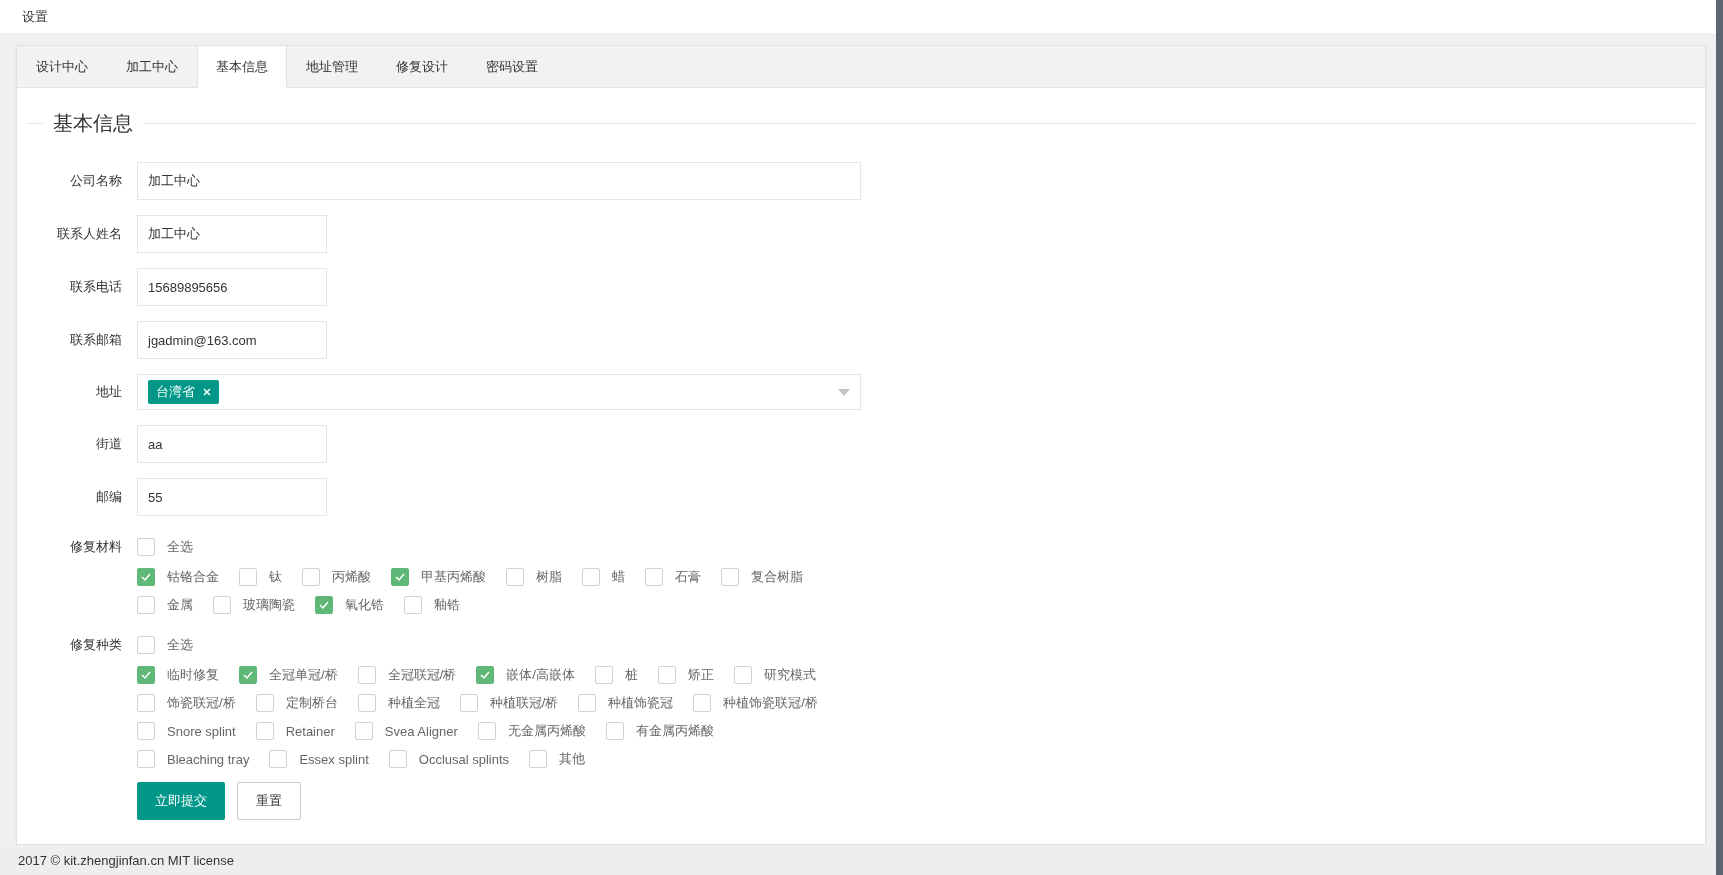 The width and height of the screenshot is (1723, 875). I want to click on input-field: jgadmin@163.com, so click(232, 340).